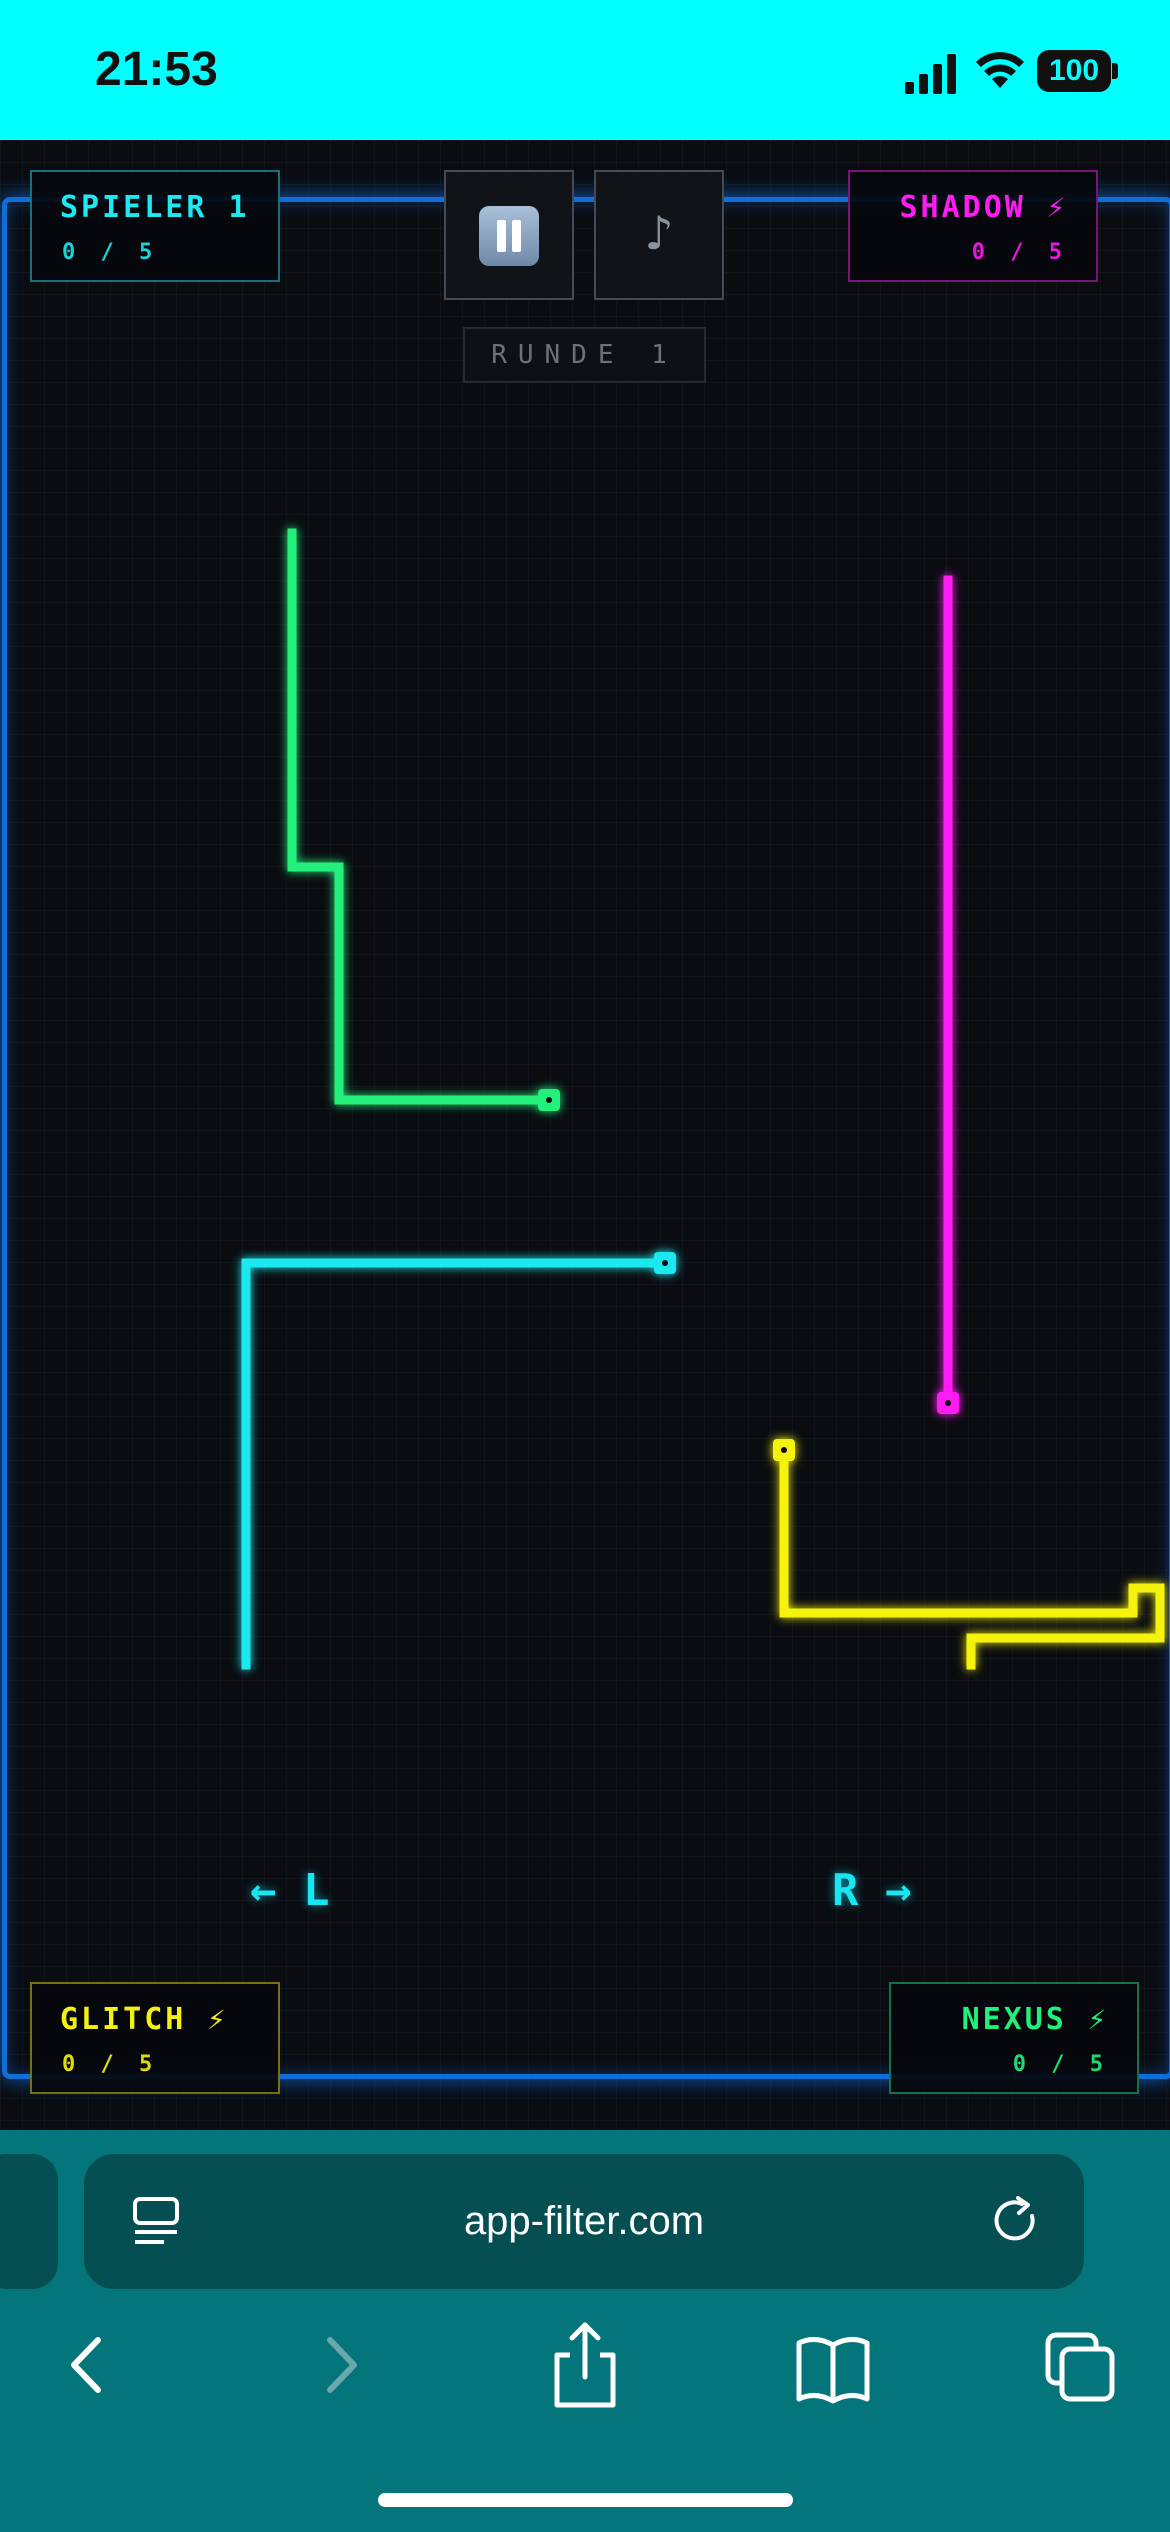  I want to click on player1-name: SPIELER 1, so click(155, 207).